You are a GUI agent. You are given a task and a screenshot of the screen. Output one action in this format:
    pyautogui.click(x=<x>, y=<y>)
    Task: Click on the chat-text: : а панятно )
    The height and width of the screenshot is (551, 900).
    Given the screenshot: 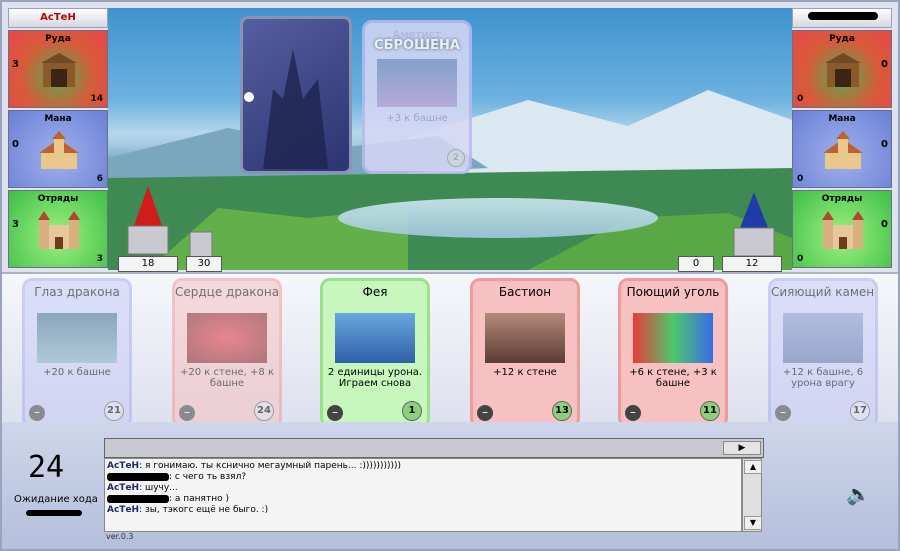 What is the action you would take?
    pyautogui.click(x=199, y=499)
    